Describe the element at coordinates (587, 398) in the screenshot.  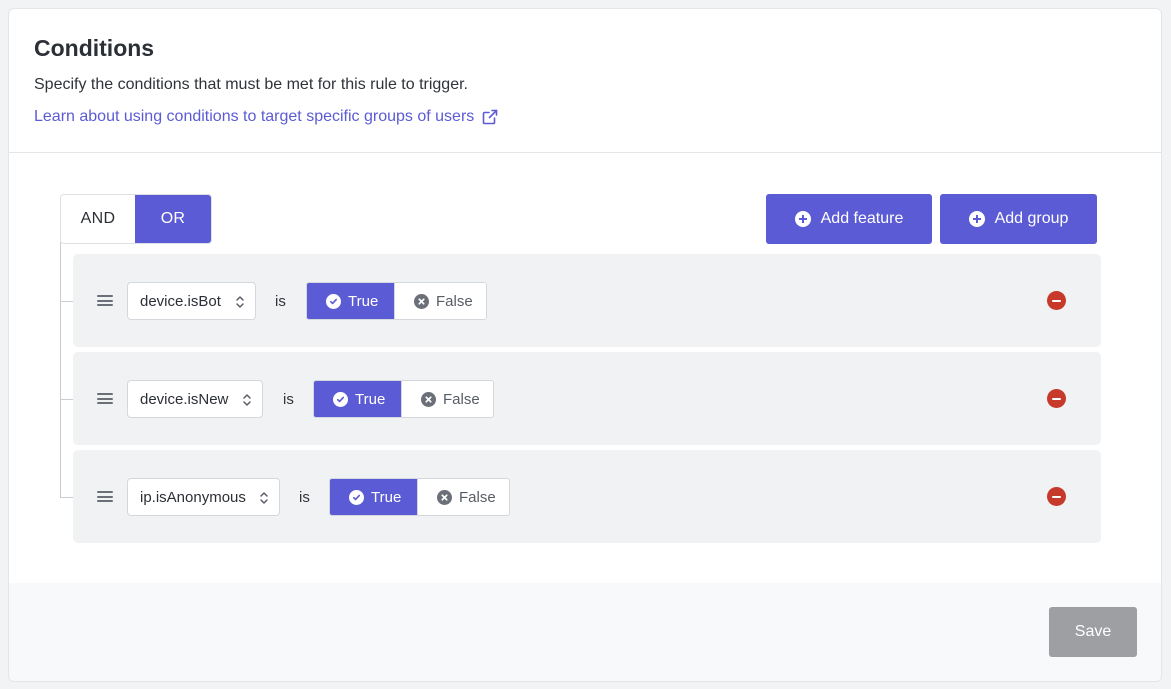
I see `condition-row: device.isNew is True False` at that location.